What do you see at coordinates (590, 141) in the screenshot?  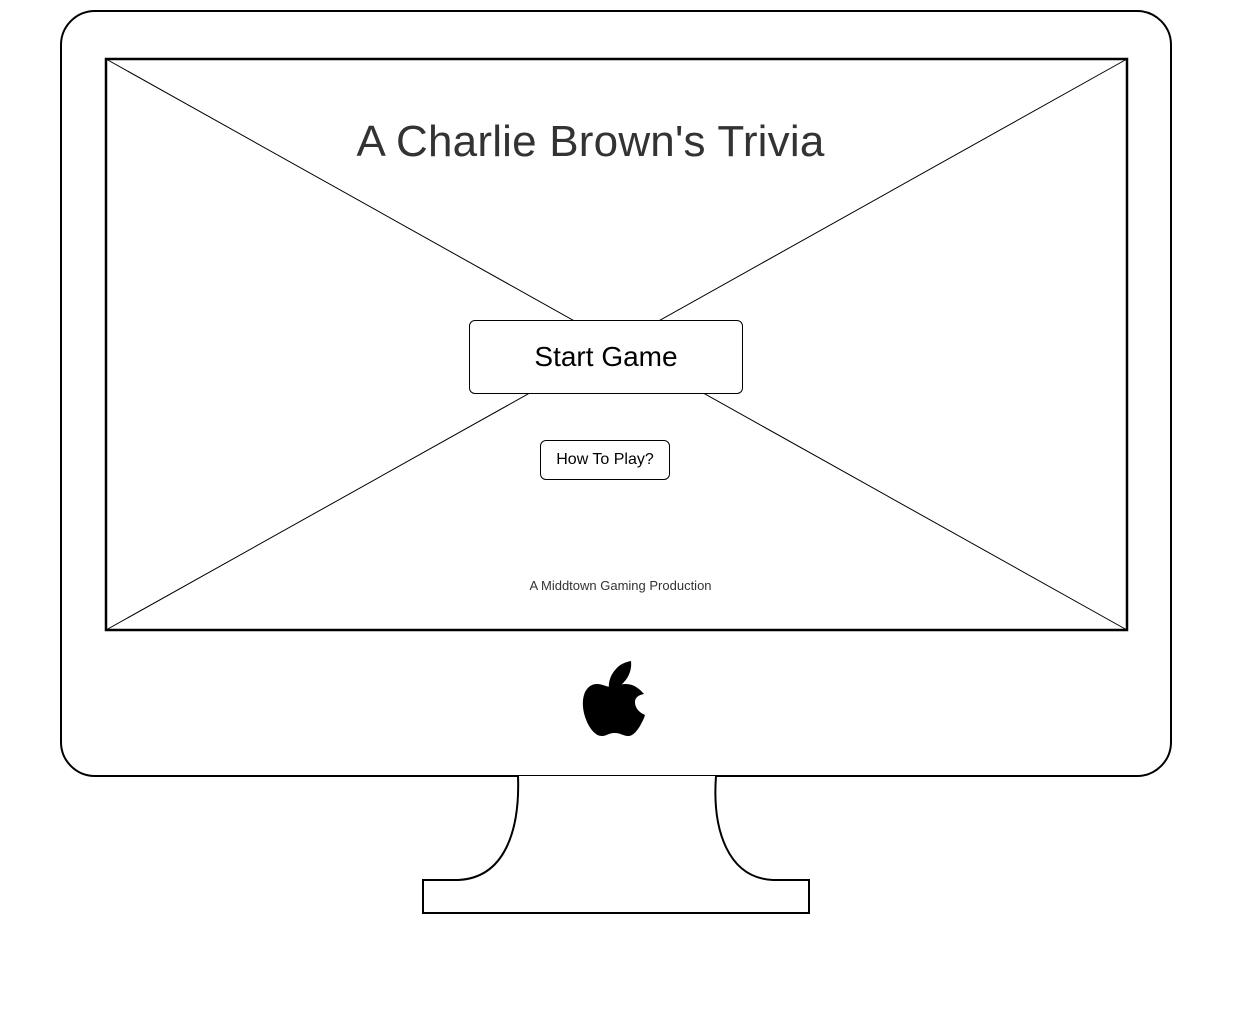 I see `page-title: A Charlie Brown's Trivia` at bounding box center [590, 141].